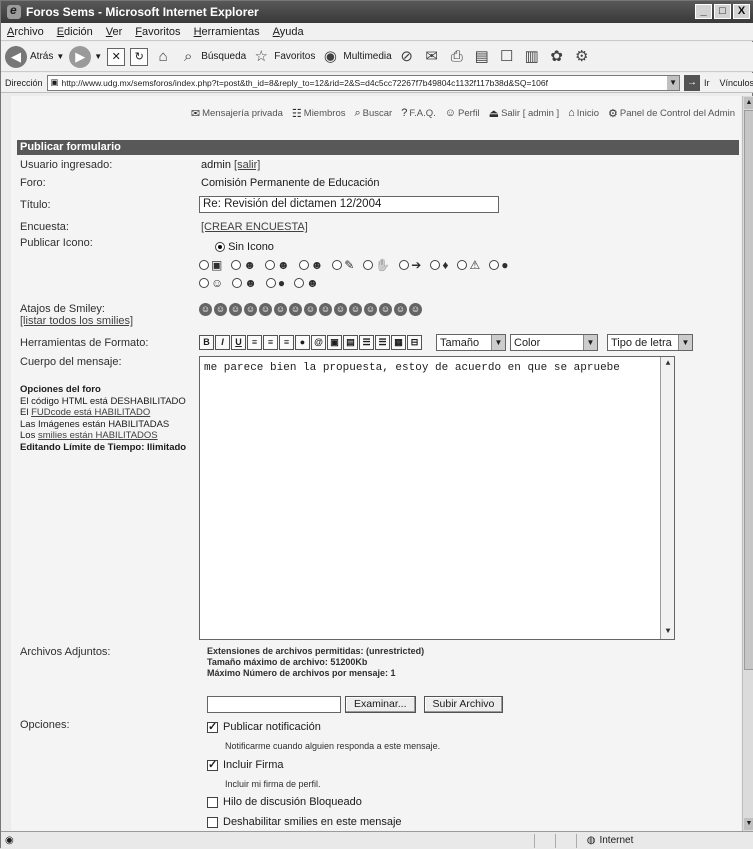 The image size is (753, 849). I want to click on deshabilitar-smilies-option: Deshabilitar smilies en este mensaje, so click(304, 822).